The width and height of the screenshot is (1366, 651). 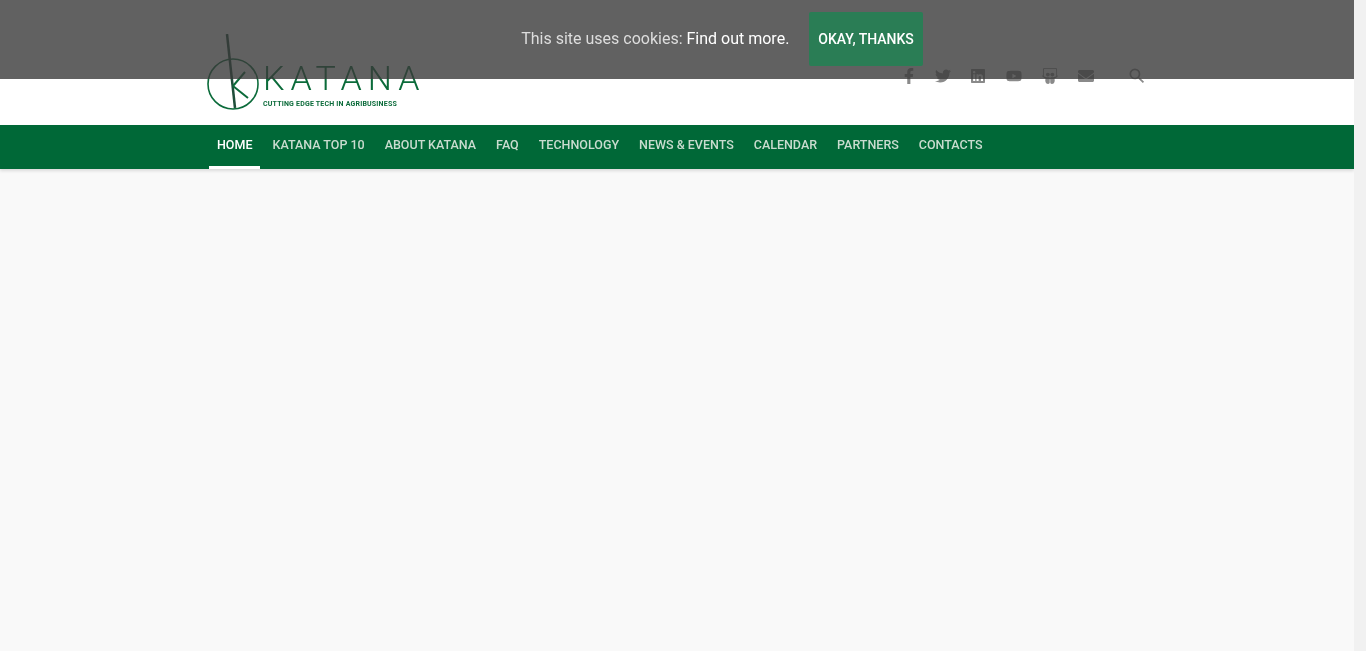 What do you see at coordinates (579, 147) in the screenshot?
I see `nav-tab: TECHNOLOGY` at bounding box center [579, 147].